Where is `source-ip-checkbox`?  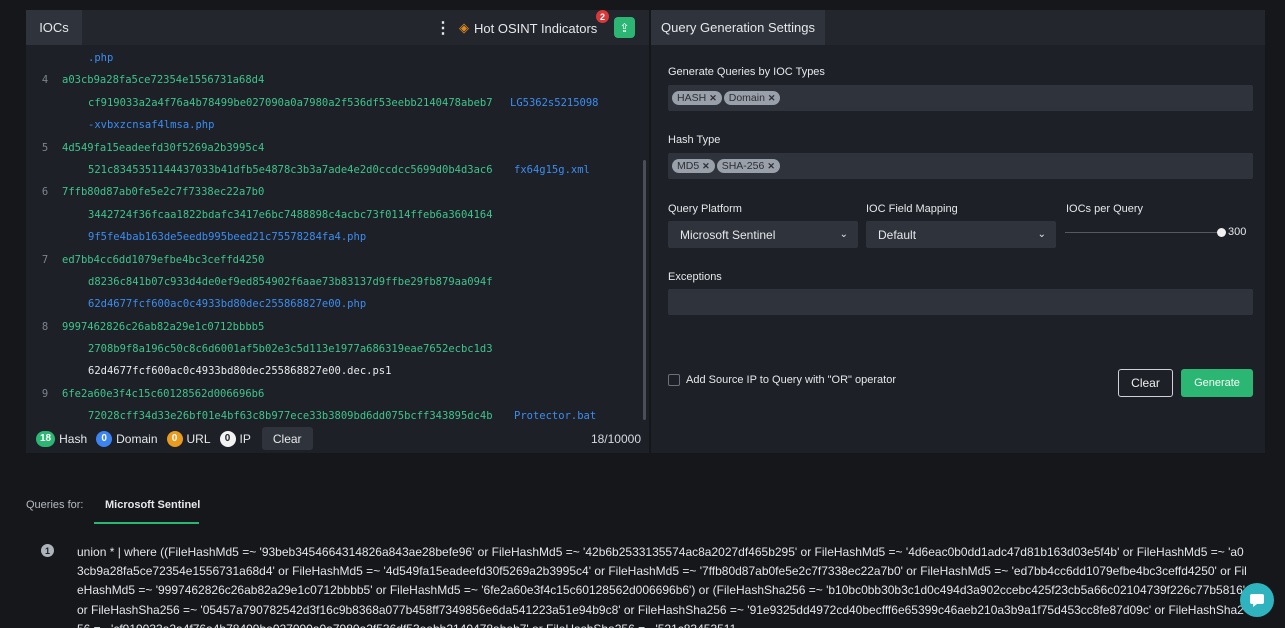
source-ip-checkbox is located at coordinates (674, 380).